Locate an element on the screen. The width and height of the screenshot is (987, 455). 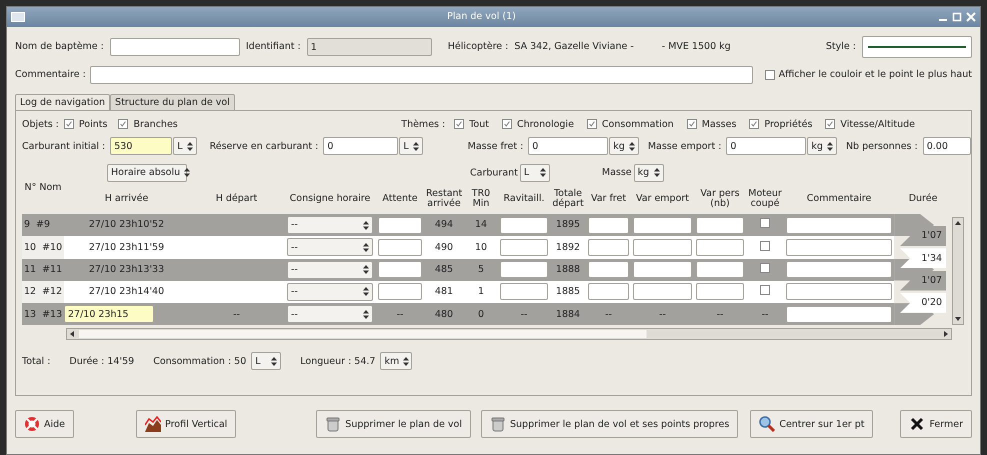
column-header: Restant arrivée is located at coordinates (444, 199).